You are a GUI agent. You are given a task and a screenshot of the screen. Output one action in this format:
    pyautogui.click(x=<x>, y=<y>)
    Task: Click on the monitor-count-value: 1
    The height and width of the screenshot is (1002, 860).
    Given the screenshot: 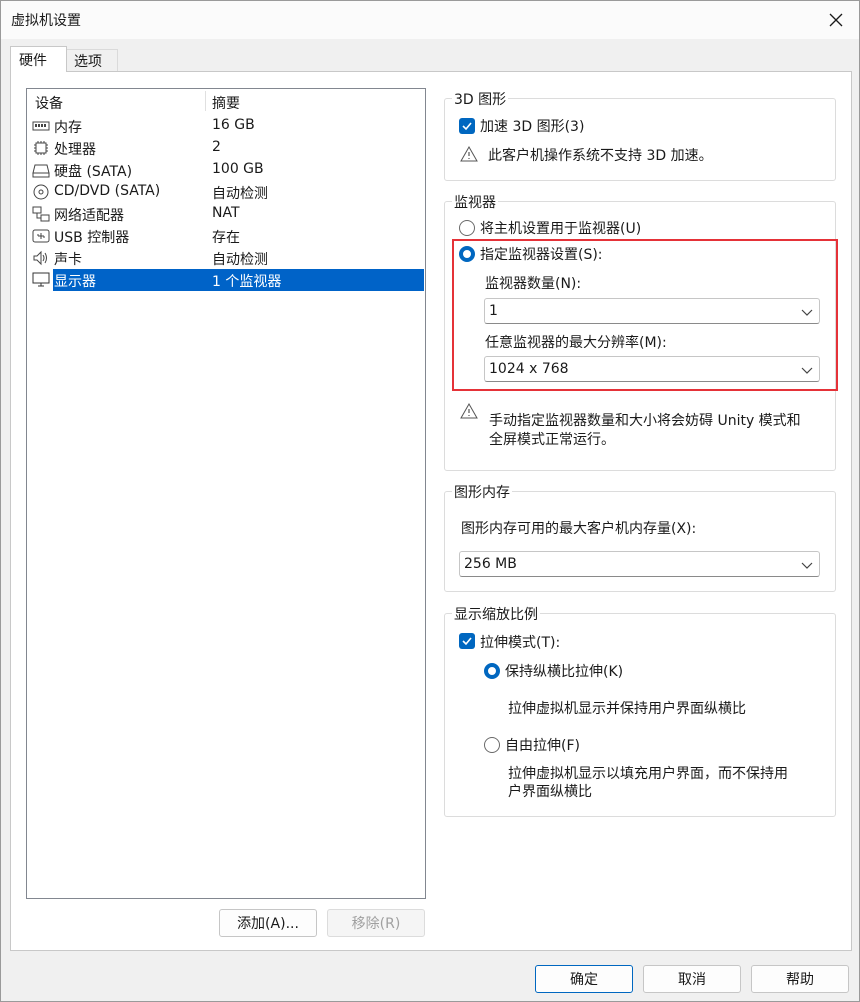 What is the action you would take?
    pyautogui.click(x=493, y=311)
    